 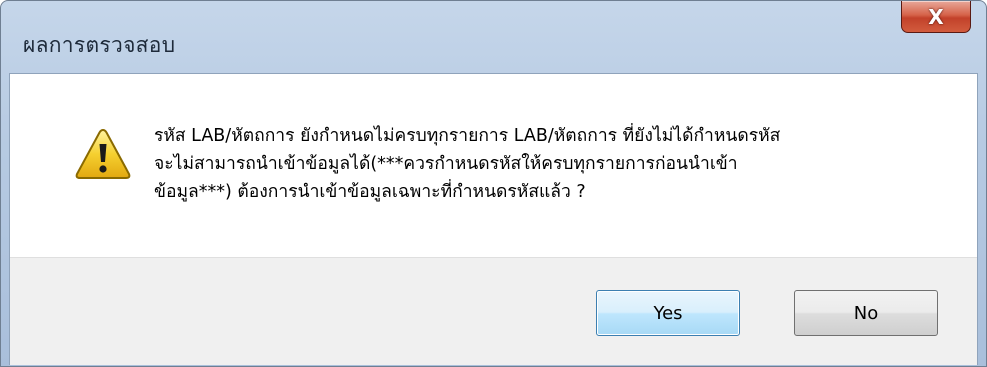 I want to click on no-button-label: No, so click(x=866, y=313).